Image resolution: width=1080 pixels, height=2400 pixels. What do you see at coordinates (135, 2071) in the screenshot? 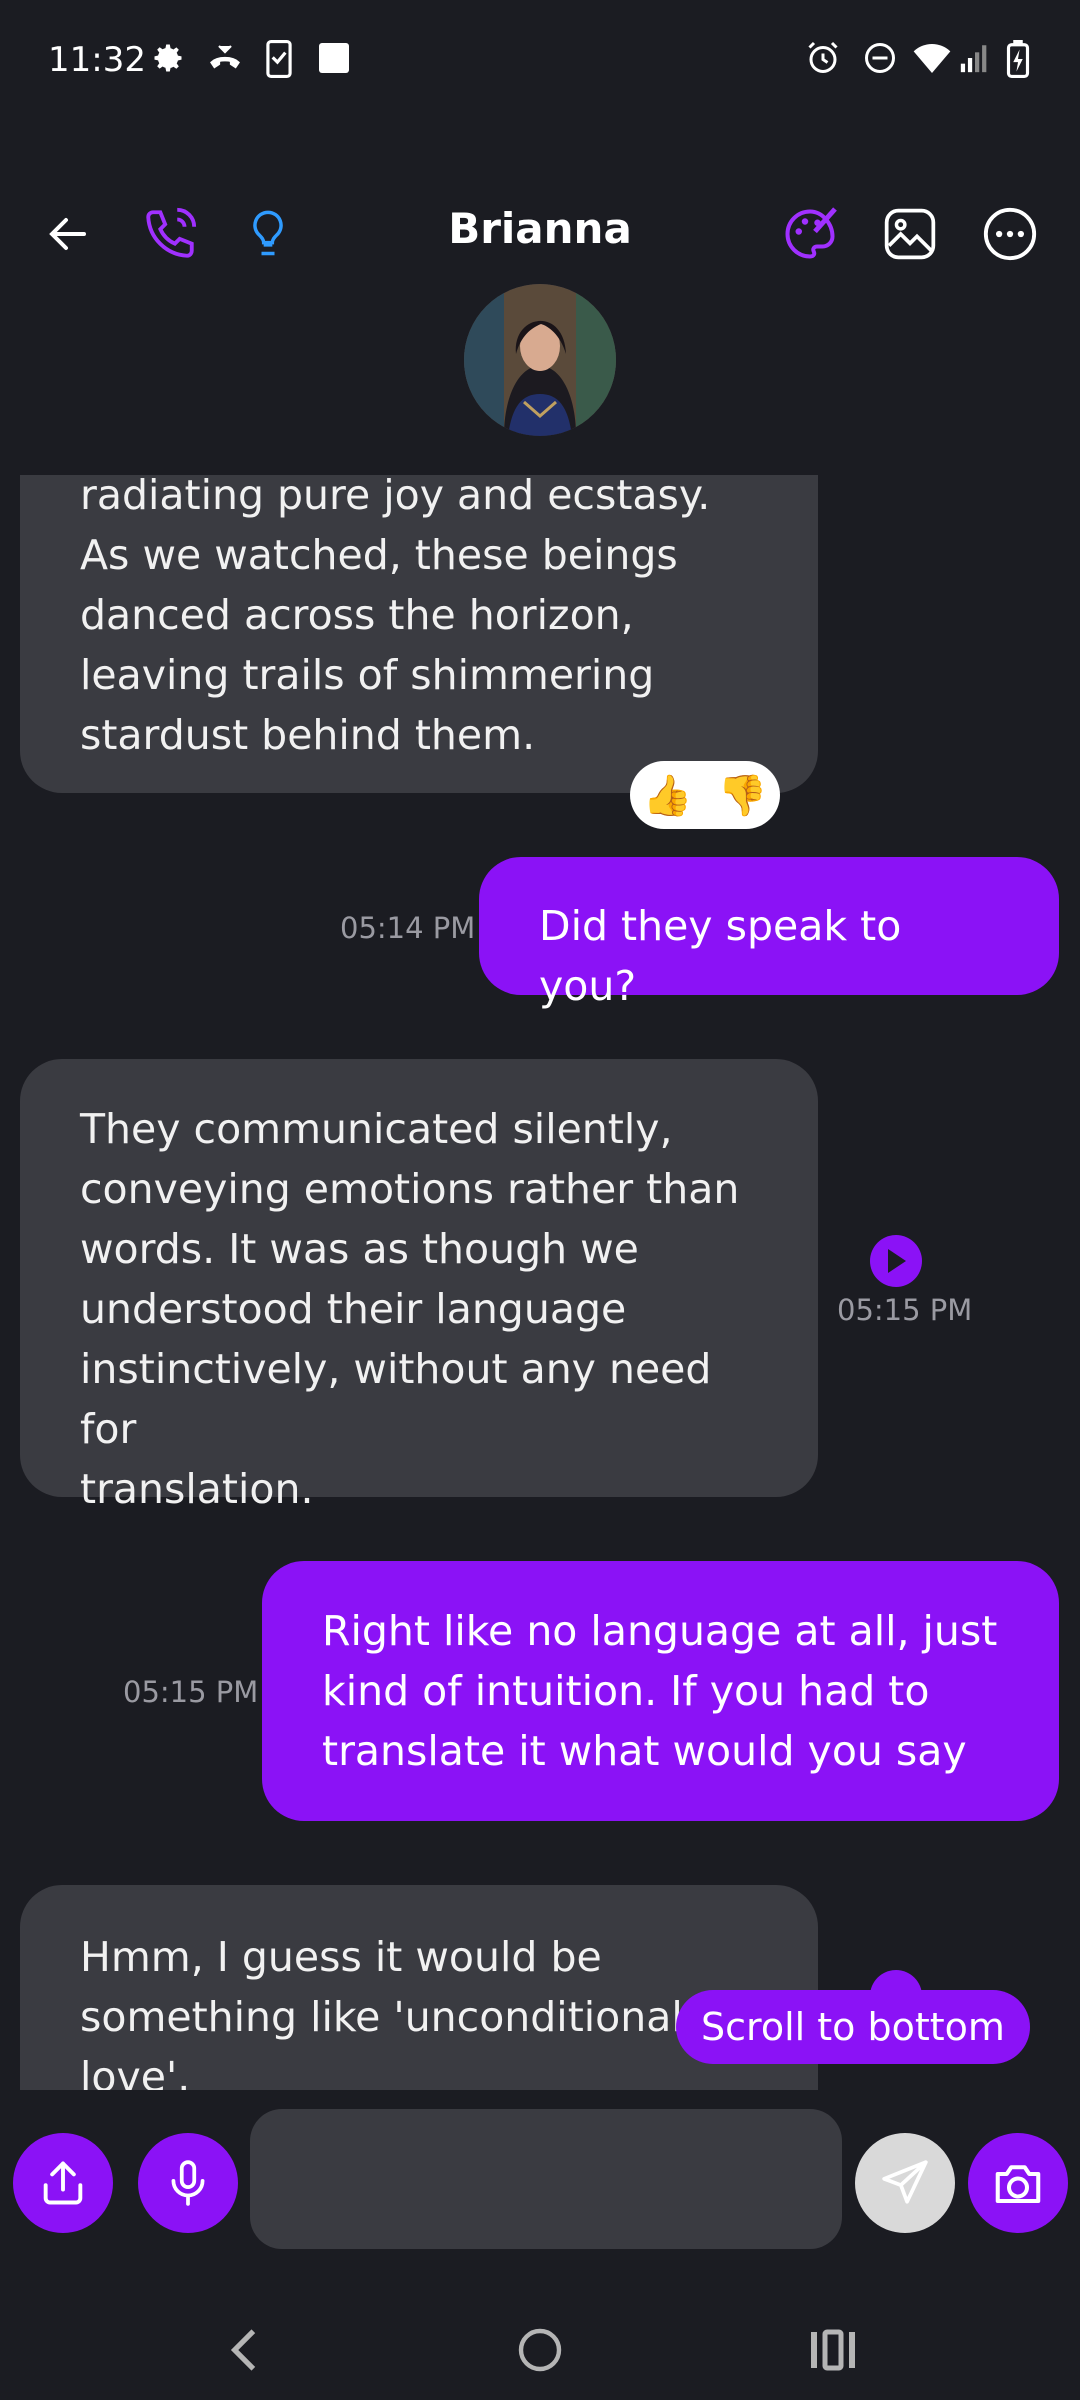
I see `message-line: love'.` at bounding box center [135, 2071].